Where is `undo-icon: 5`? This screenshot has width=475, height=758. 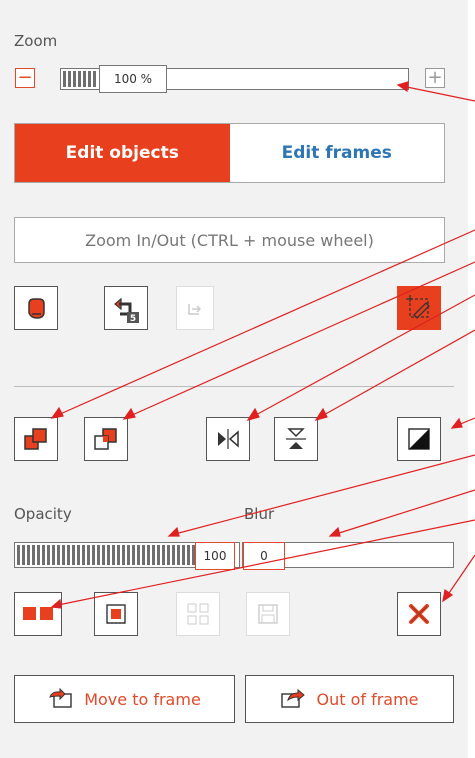 undo-icon: 5 is located at coordinates (126, 310).